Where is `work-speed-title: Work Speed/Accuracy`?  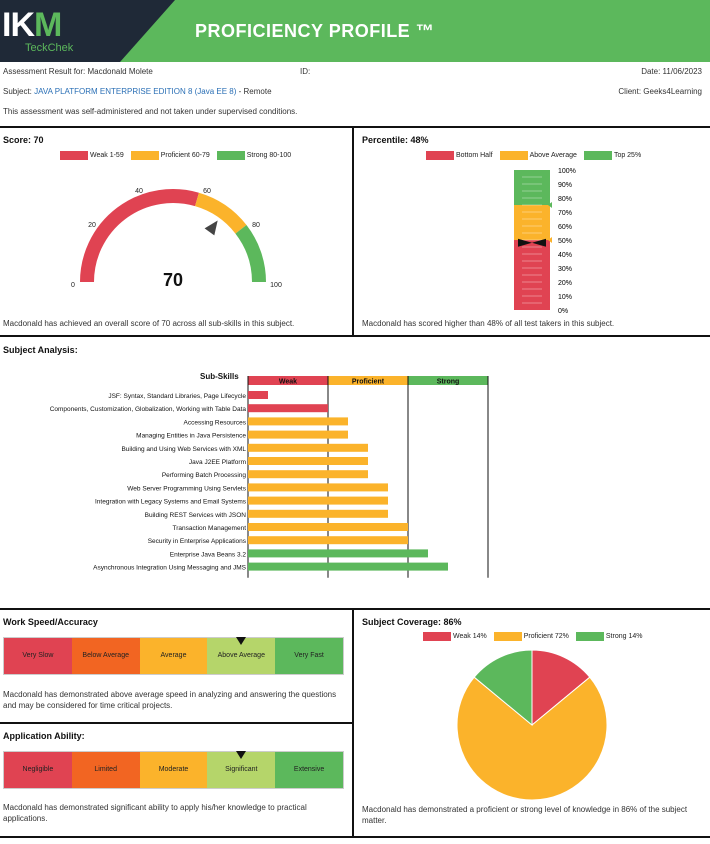
work-speed-title: Work Speed/Accuracy is located at coordinates (50, 622).